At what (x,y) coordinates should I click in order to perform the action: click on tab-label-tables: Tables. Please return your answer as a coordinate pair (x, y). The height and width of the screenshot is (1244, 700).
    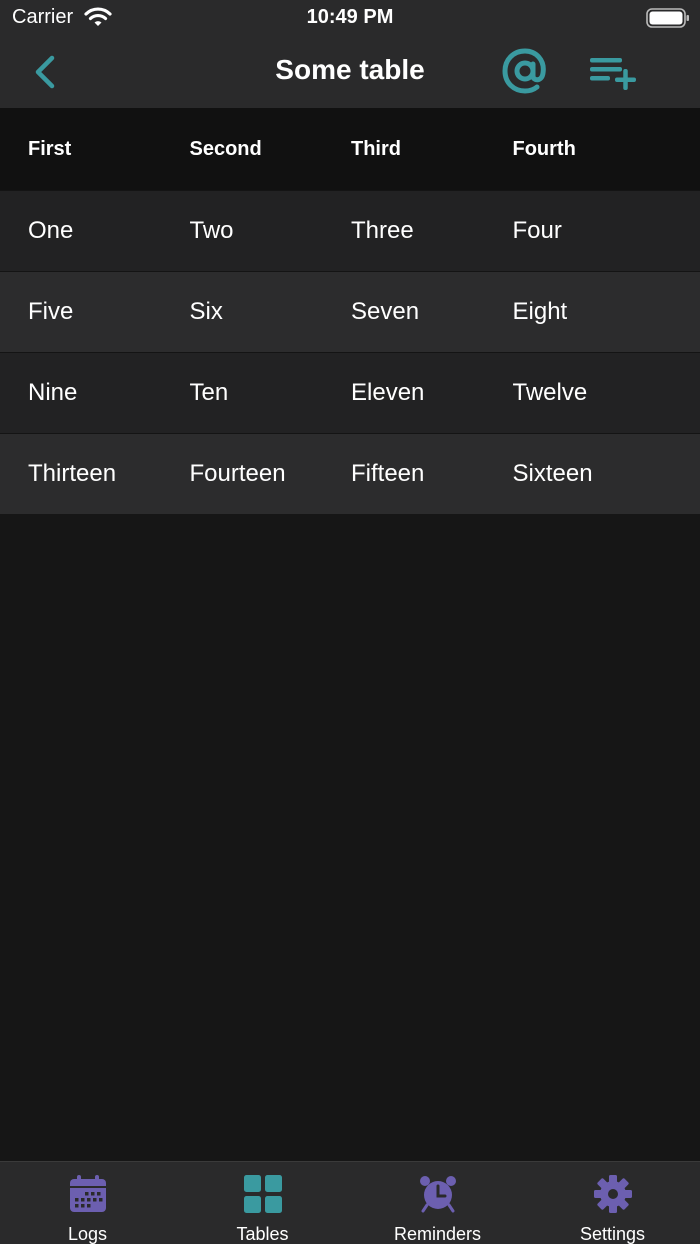
    Looking at the image, I should click on (262, 1234).